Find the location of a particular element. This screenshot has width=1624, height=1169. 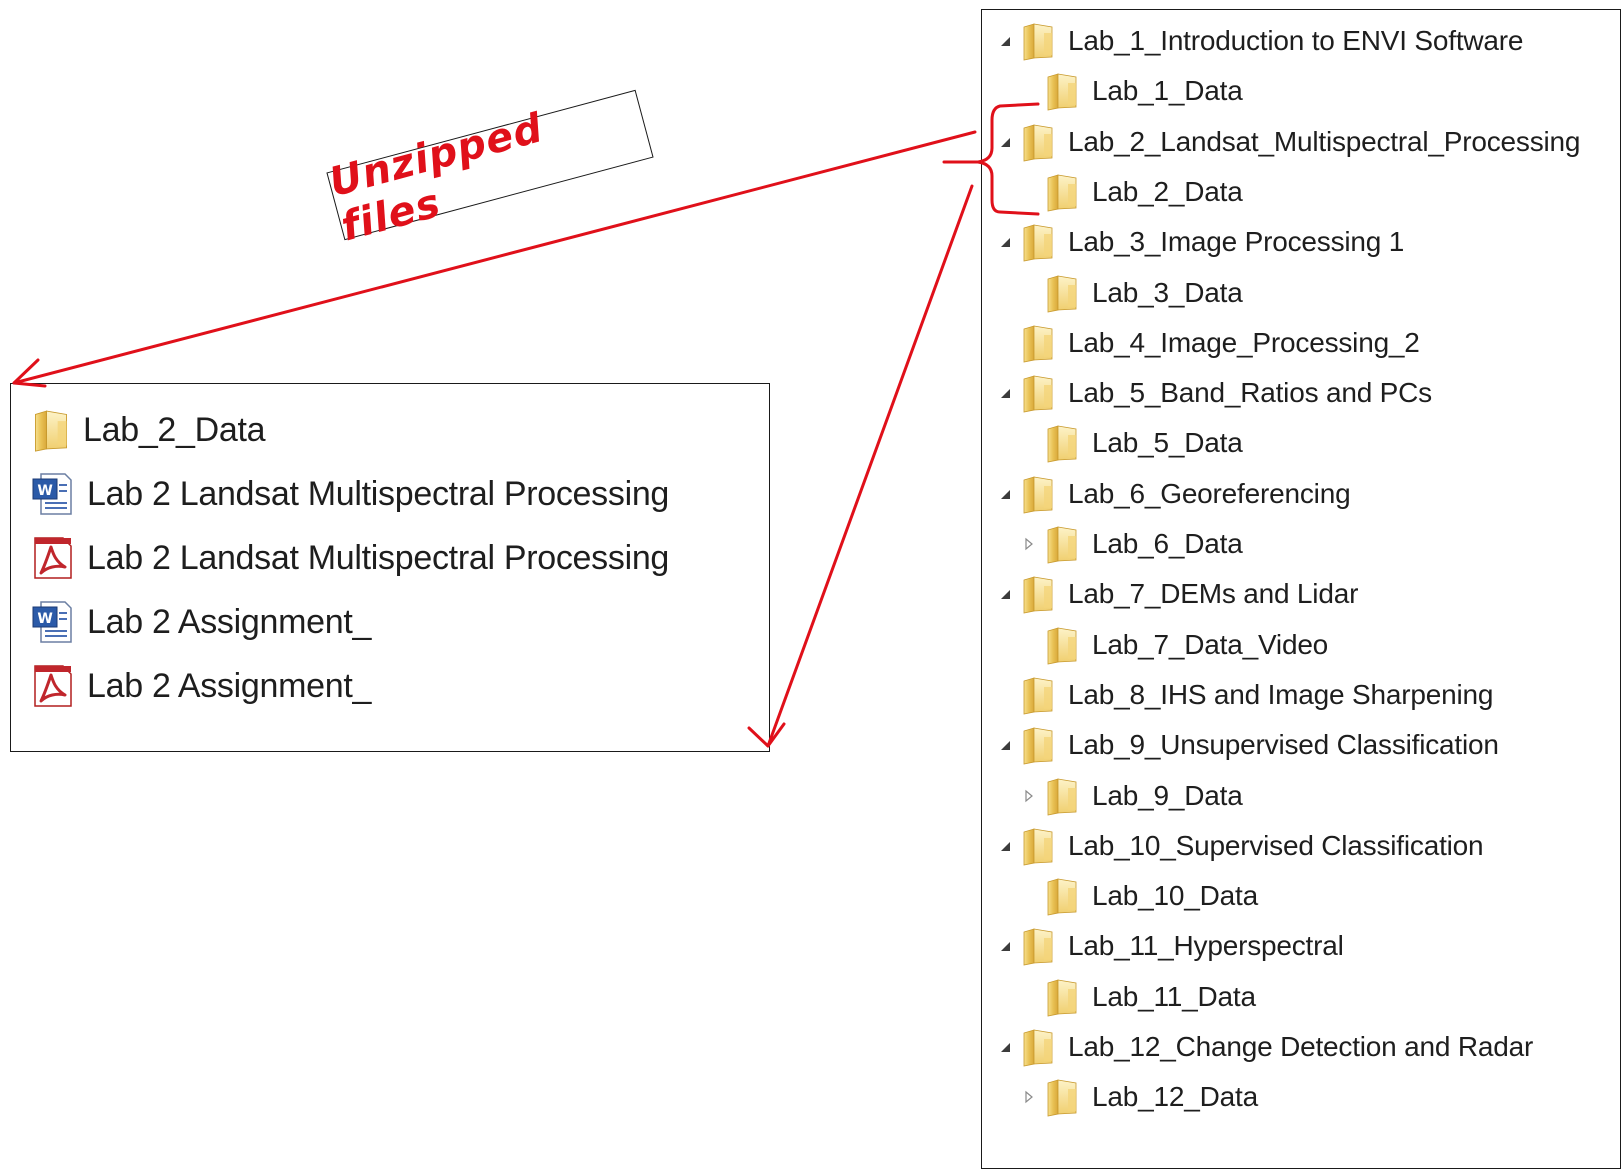

selection-brace is located at coordinates (991, 159).